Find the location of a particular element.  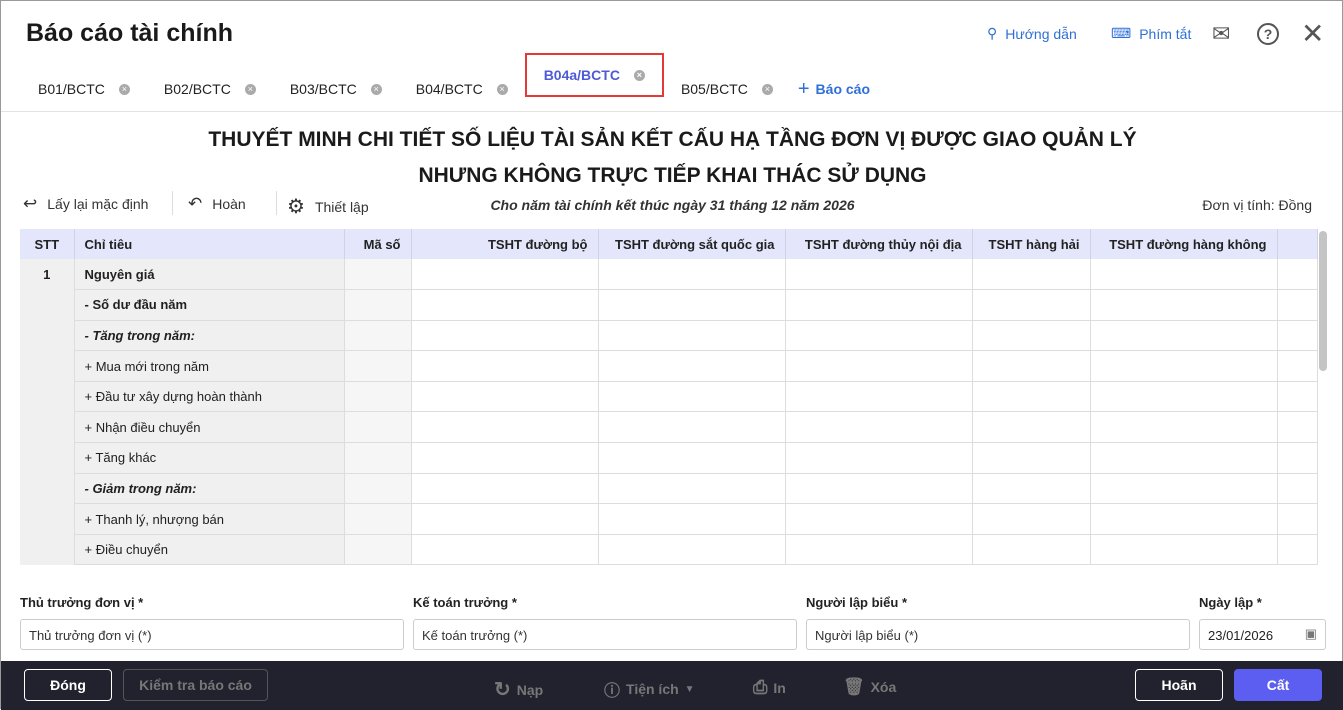

print-button: ⎙ In is located at coordinates (769, 687).